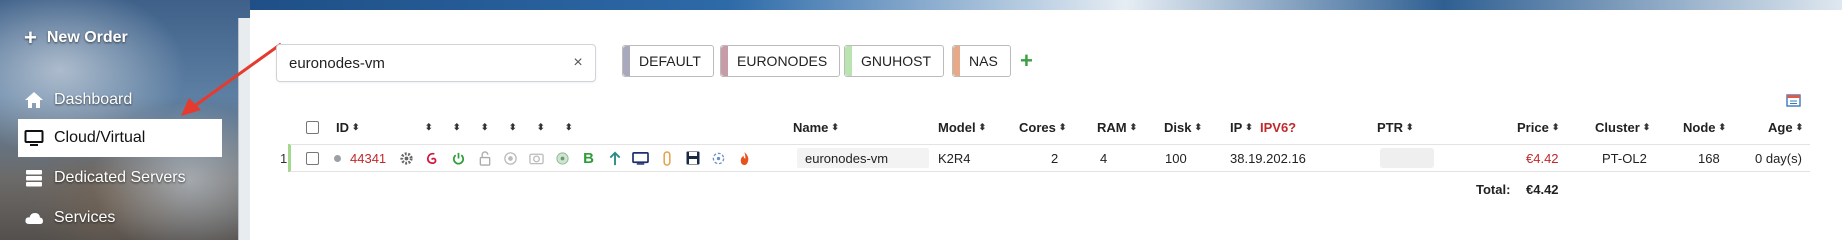 The width and height of the screenshot is (1842, 240). What do you see at coordinates (588, 158) in the screenshot?
I see `bandwidth-b-icon: B` at bounding box center [588, 158].